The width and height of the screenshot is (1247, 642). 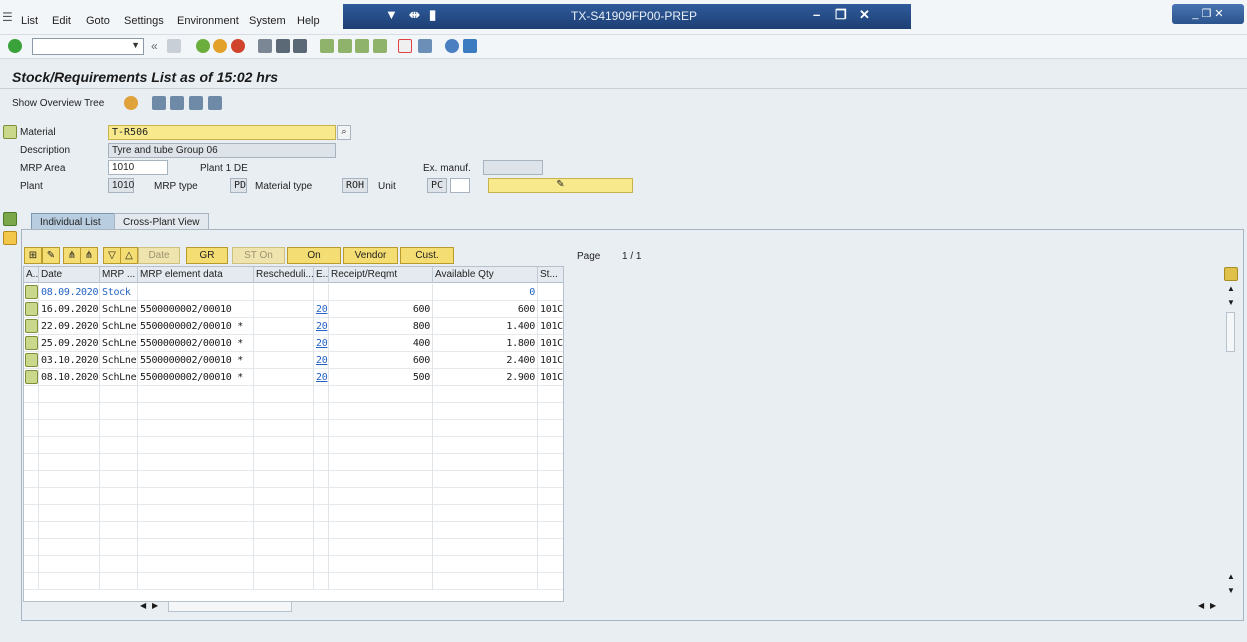 I want to click on edit-note-button: ✎, so click(x=560, y=185).